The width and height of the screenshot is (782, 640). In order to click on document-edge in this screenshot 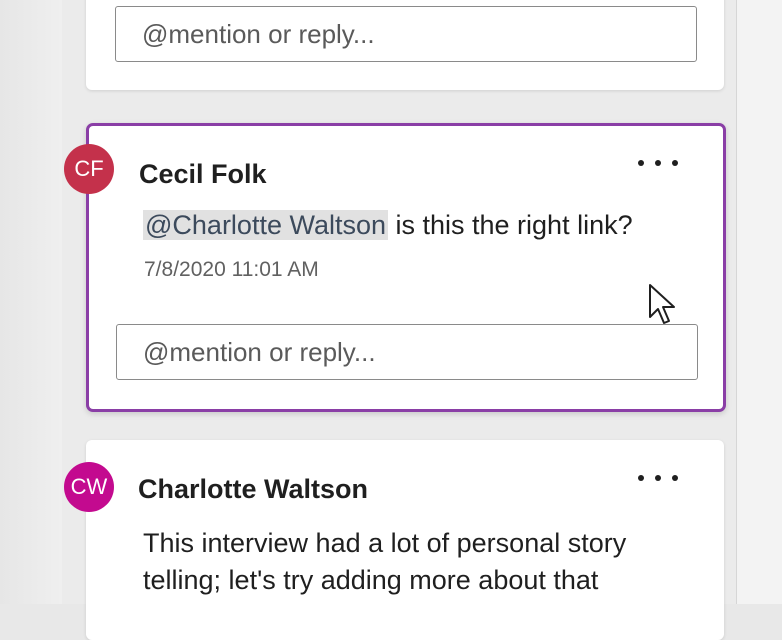, I will do `click(31, 302)`.